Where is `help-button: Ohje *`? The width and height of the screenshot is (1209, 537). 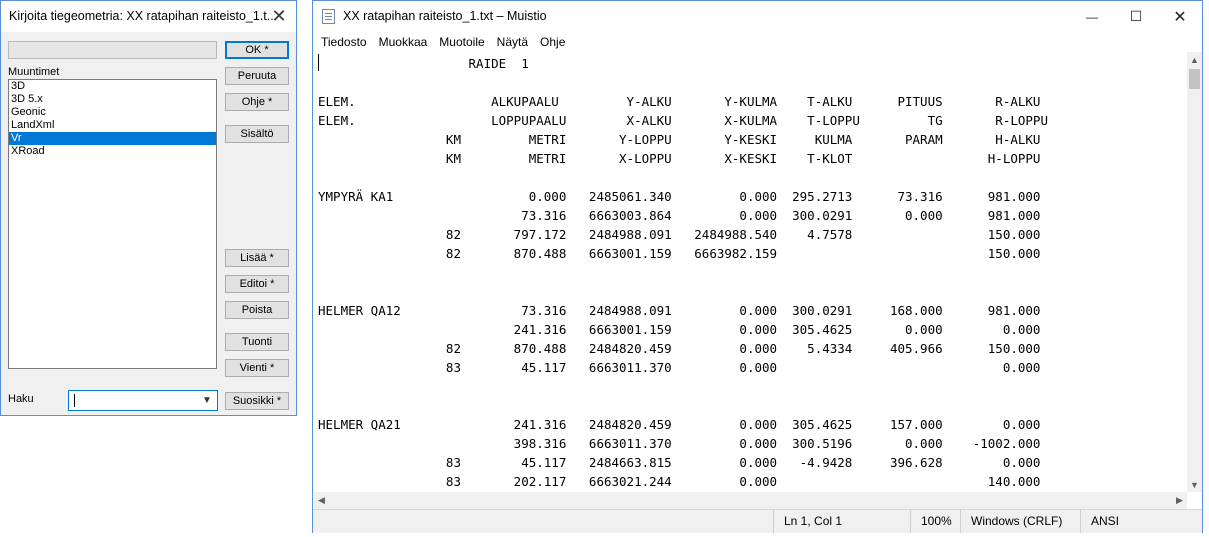 help-button: Ohje * is located at coordinates (257, 102).